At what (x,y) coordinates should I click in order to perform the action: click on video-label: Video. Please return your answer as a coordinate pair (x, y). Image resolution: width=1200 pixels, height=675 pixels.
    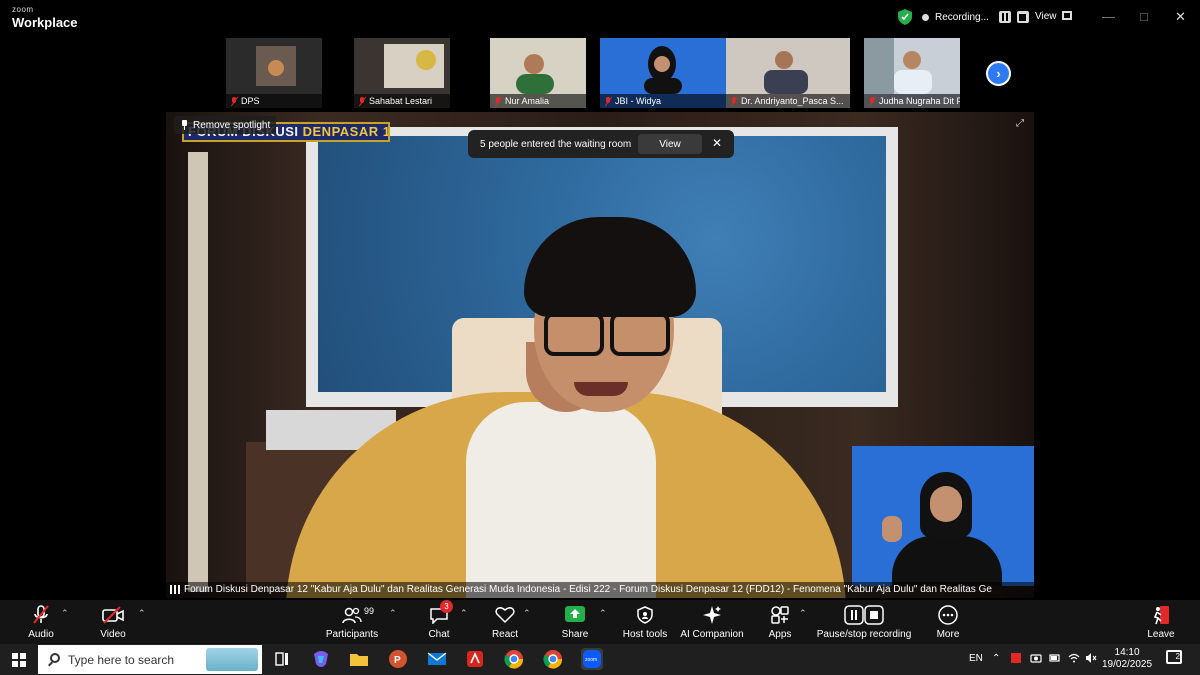
    Looking at the image, I should click on (113, 634).